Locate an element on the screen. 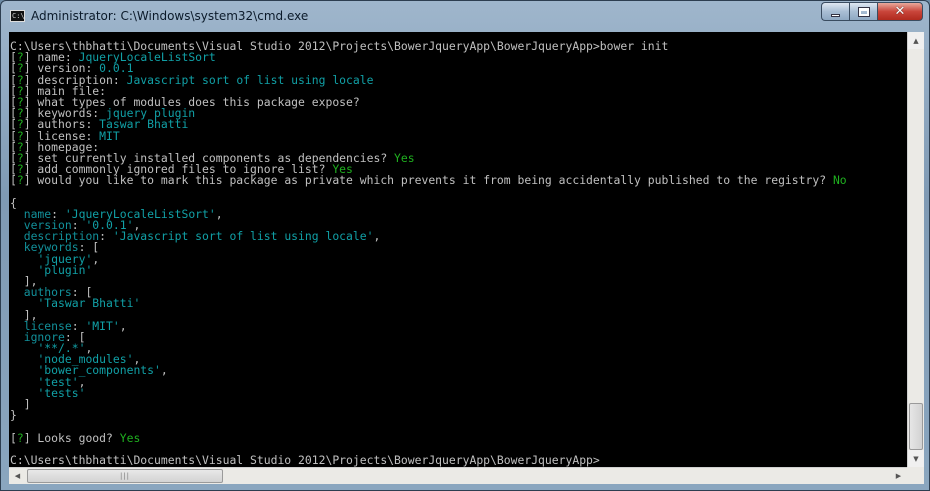  console-text: 'plugin' is located at coordinates (65, 269).